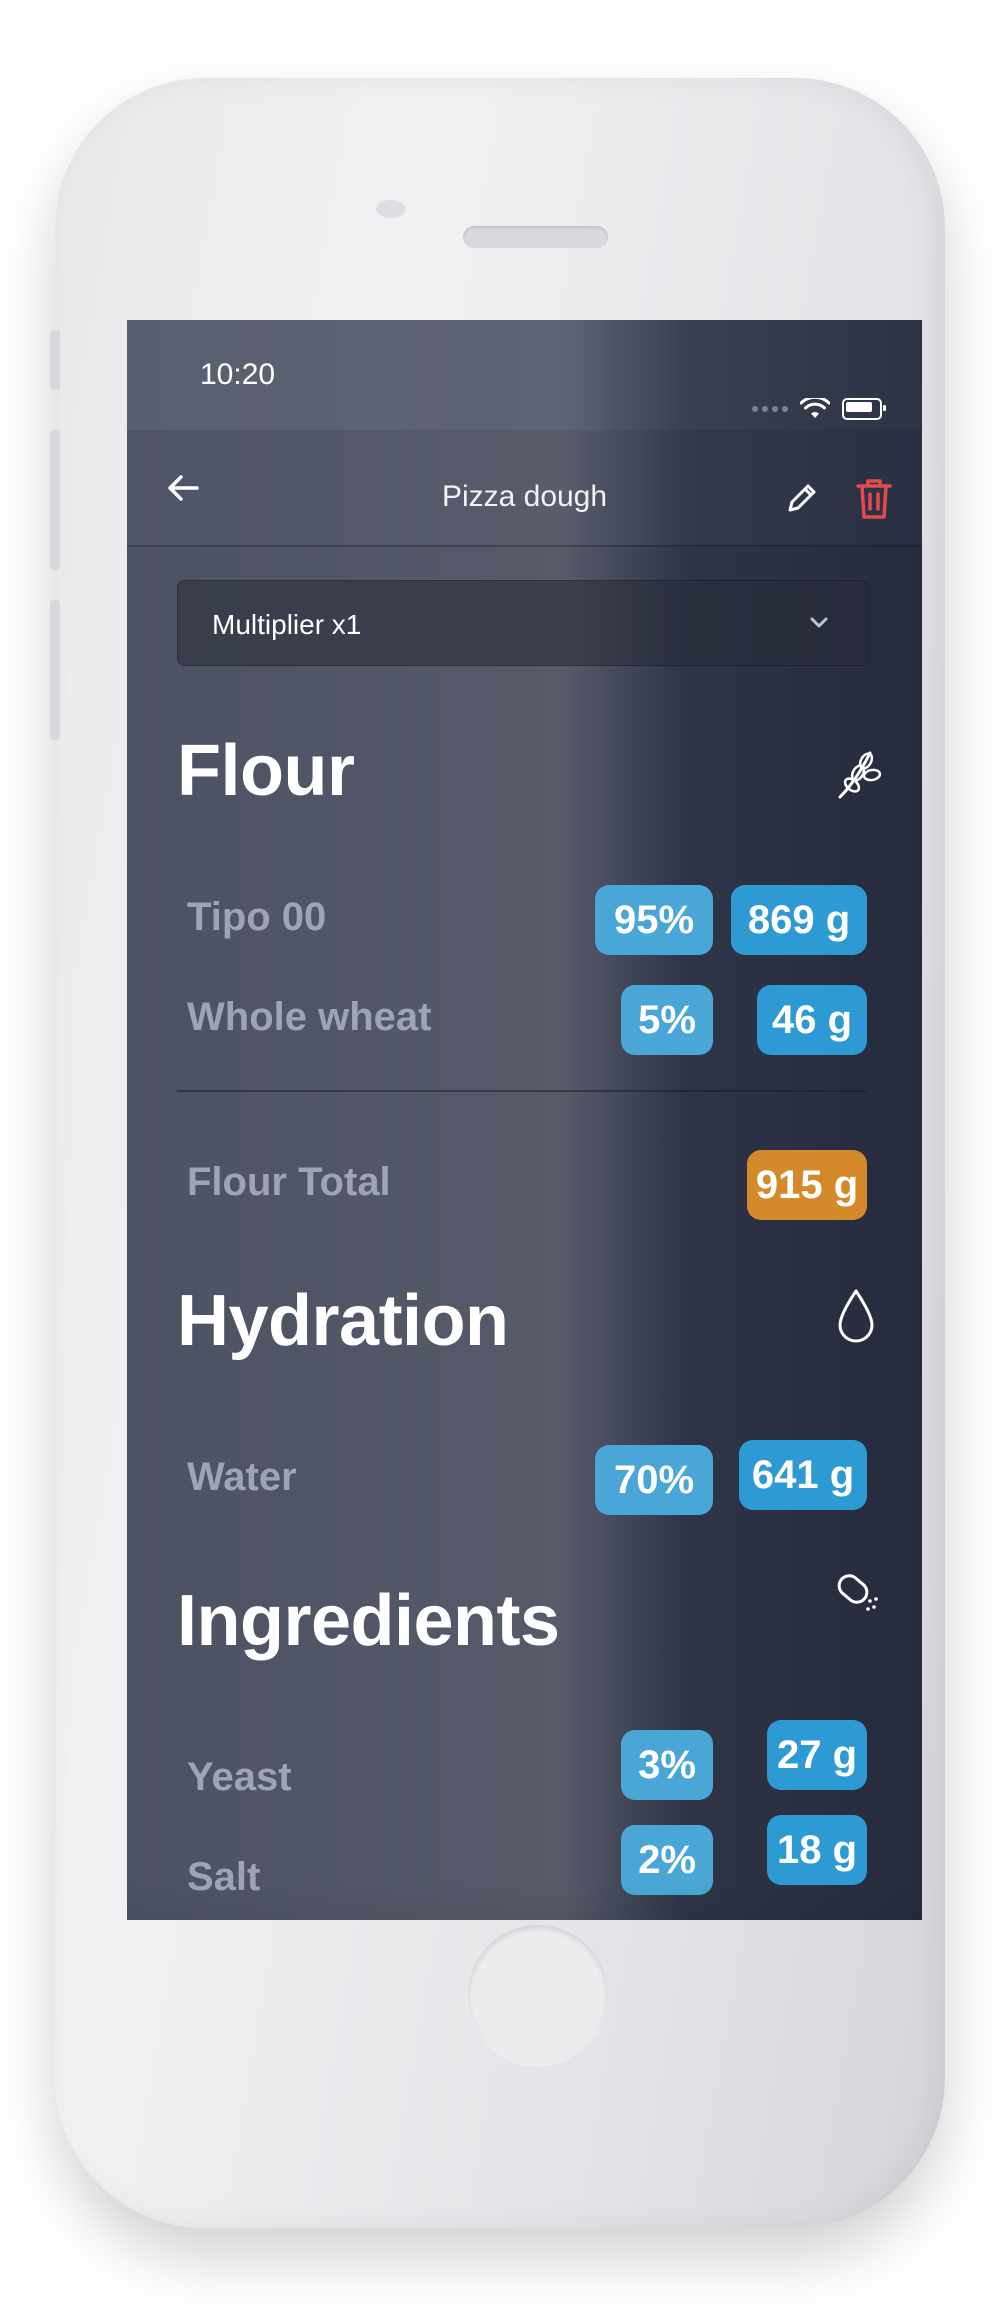 The width and height of the screenshot is (1002, 2310). I want to click on status-bar: 10:20, so click(524, 375).